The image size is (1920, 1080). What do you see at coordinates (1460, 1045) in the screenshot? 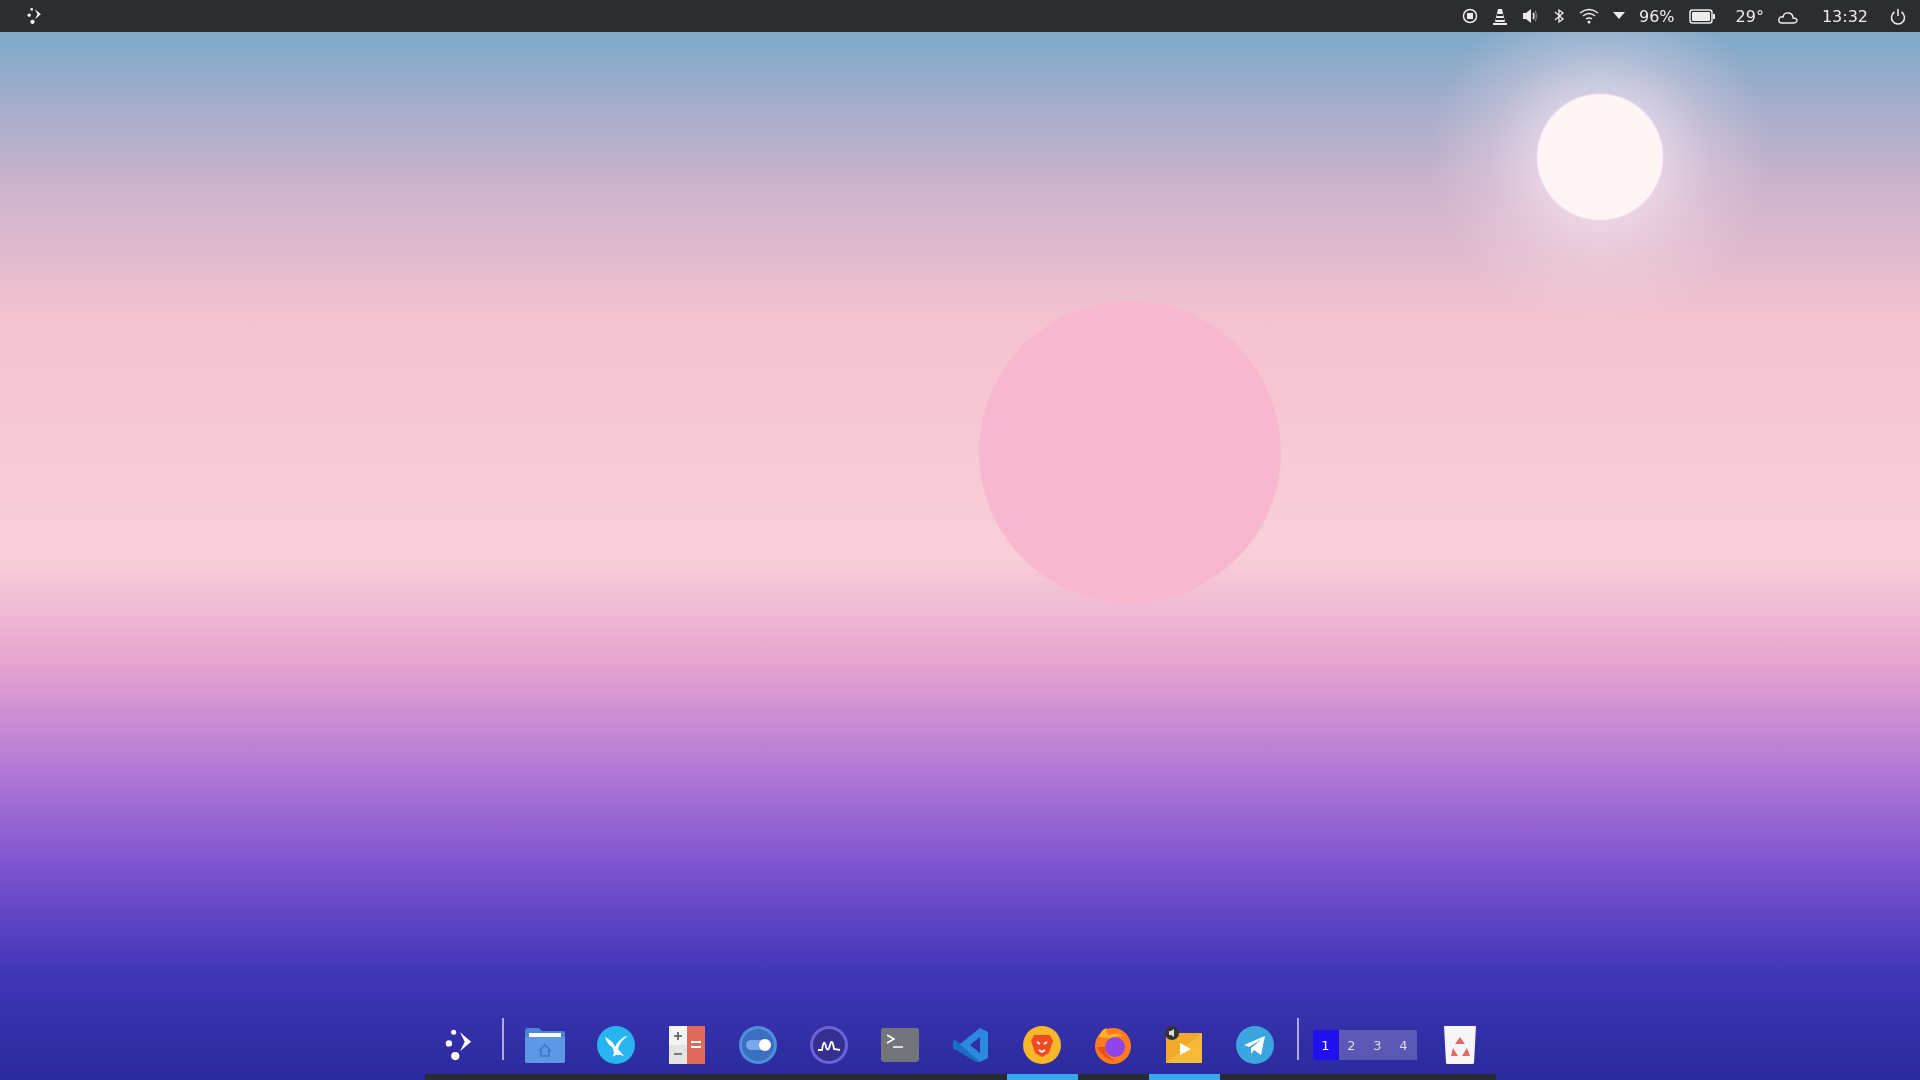
I see `recycle-bin-icon` at bounding box center [1460, 1045].